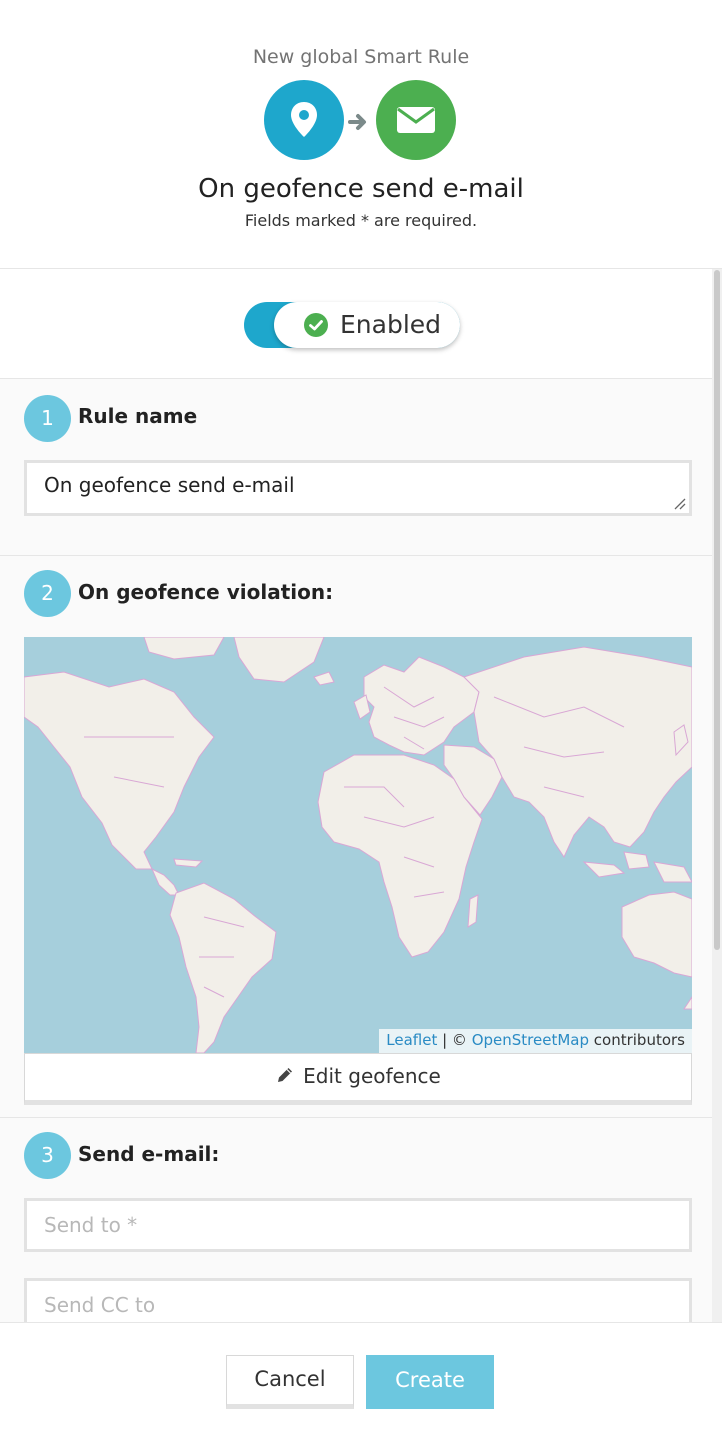 This screenshot has width=722, height=1441. I want to click on leaflet-link: Leaflet, so click(411, 1040).